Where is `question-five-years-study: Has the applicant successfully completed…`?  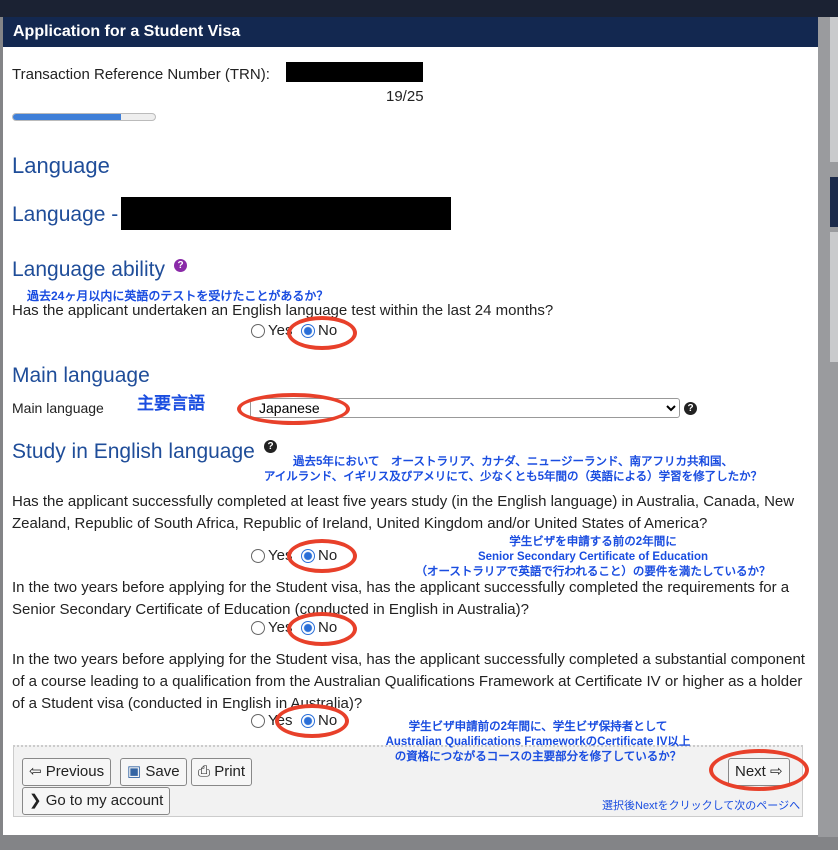
question-five-years-study: Has the applicant successfully completed… is located at coordinates (403, 512).